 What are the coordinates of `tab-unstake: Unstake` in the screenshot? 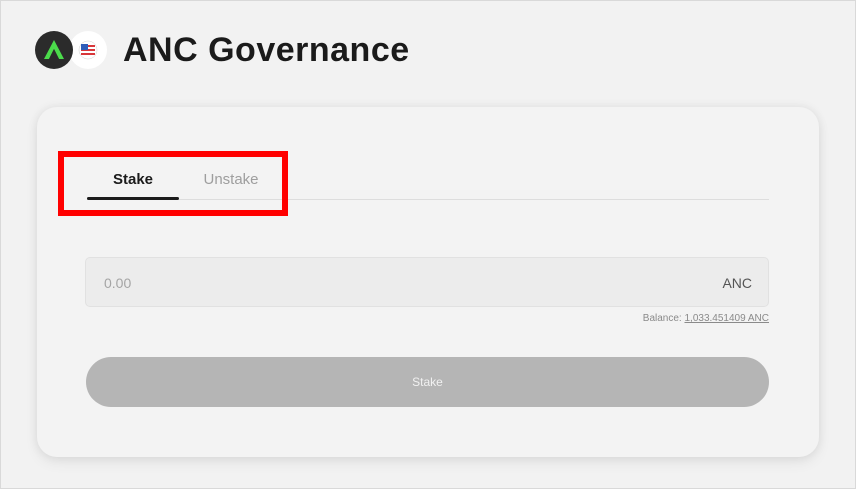 It's located at (231, 182).